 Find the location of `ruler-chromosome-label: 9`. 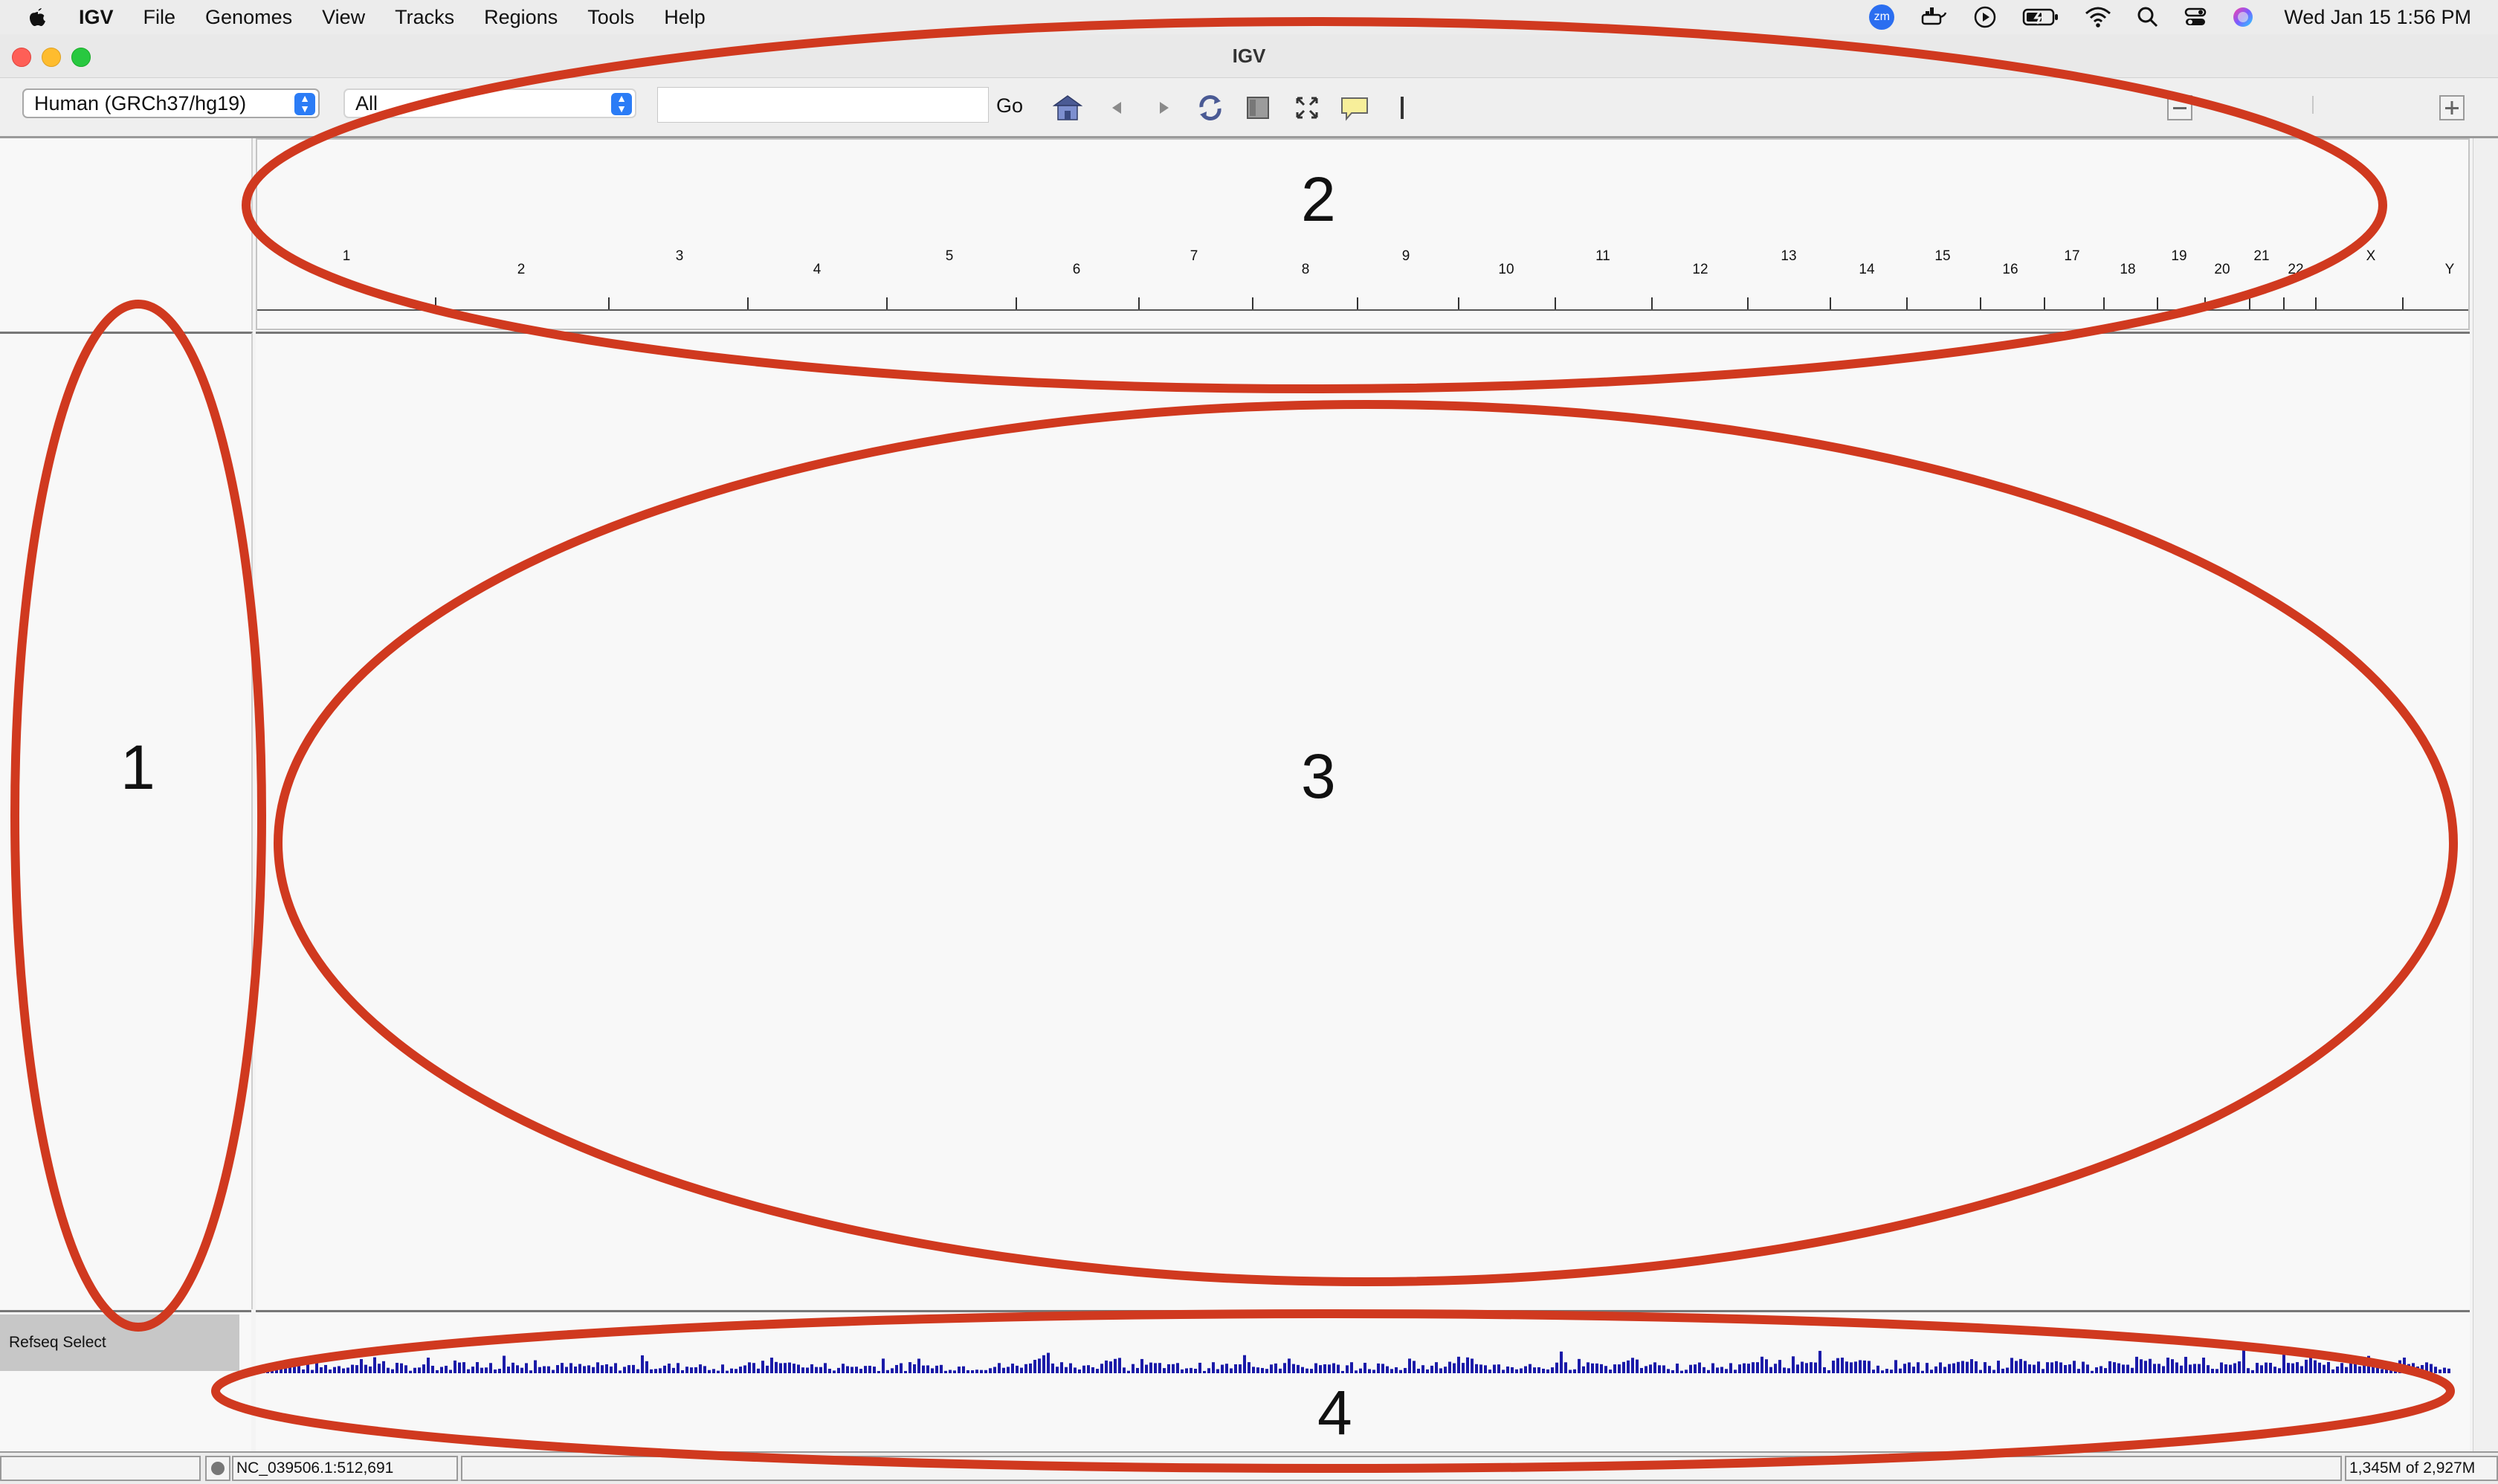

ruler-chromosome-label: 9 is located at coordinates (1406, 256).